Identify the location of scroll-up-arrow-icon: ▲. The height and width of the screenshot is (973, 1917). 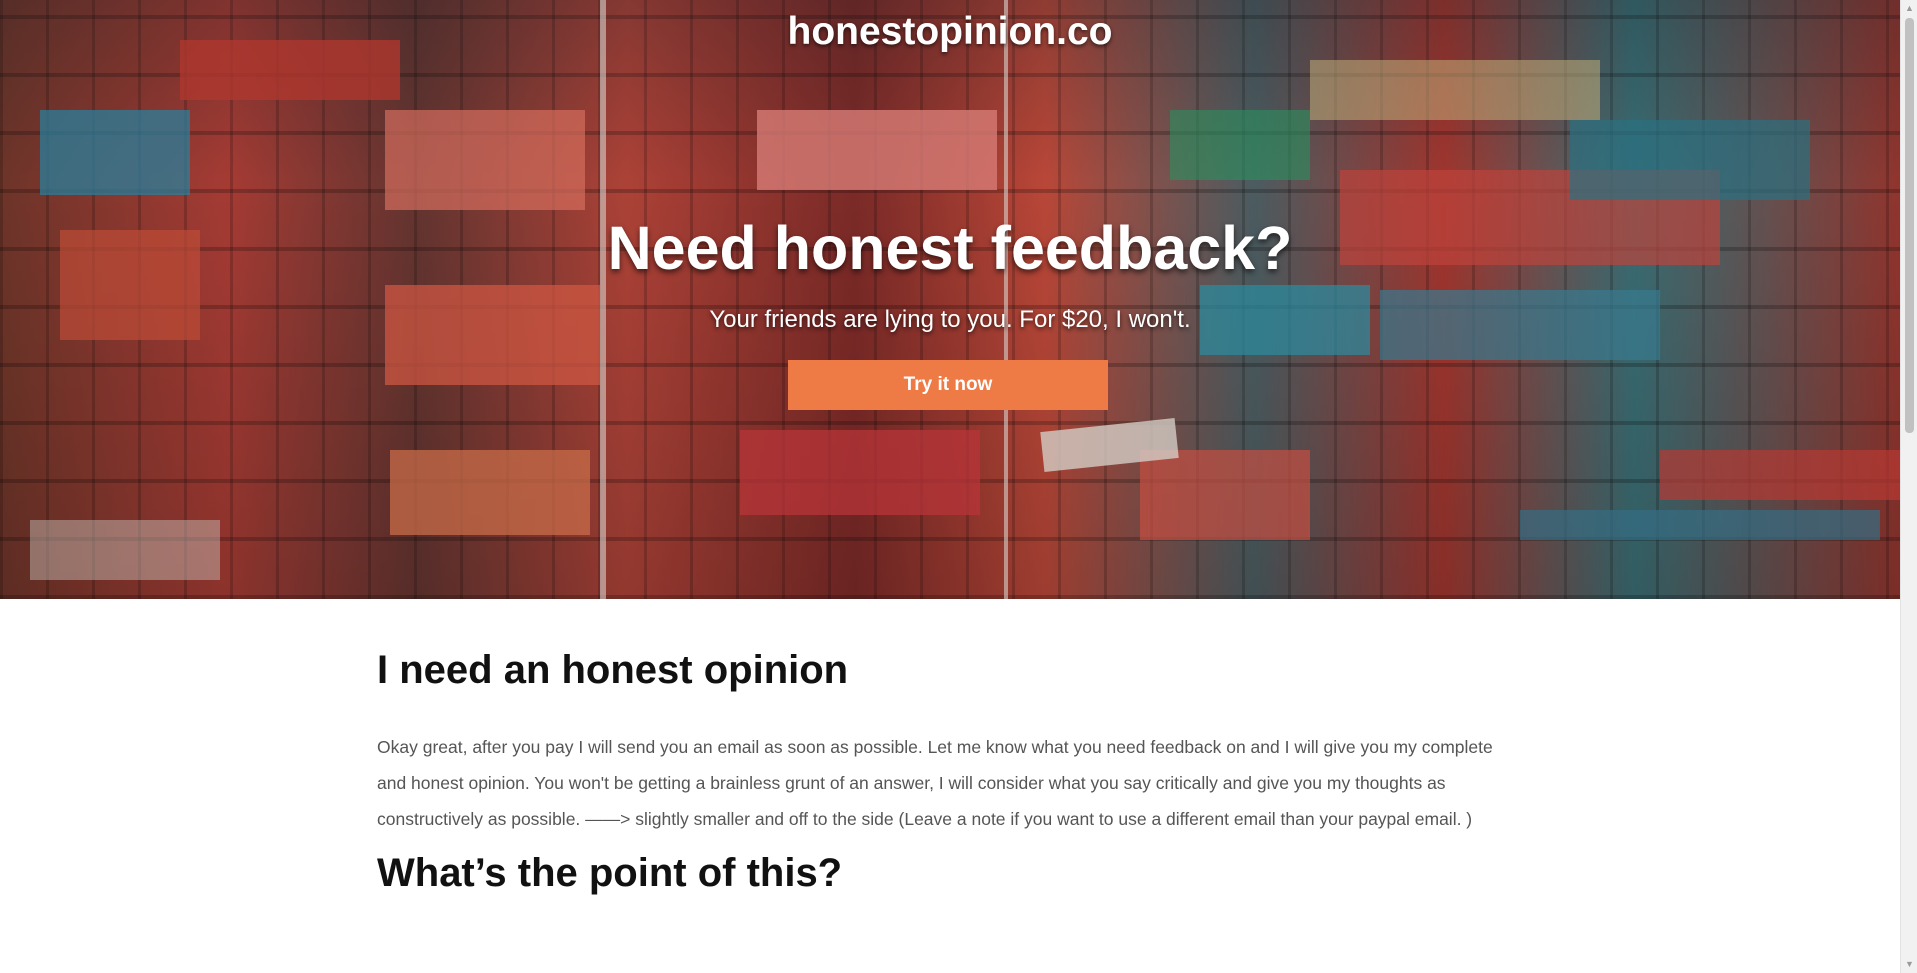
(1909, 8).